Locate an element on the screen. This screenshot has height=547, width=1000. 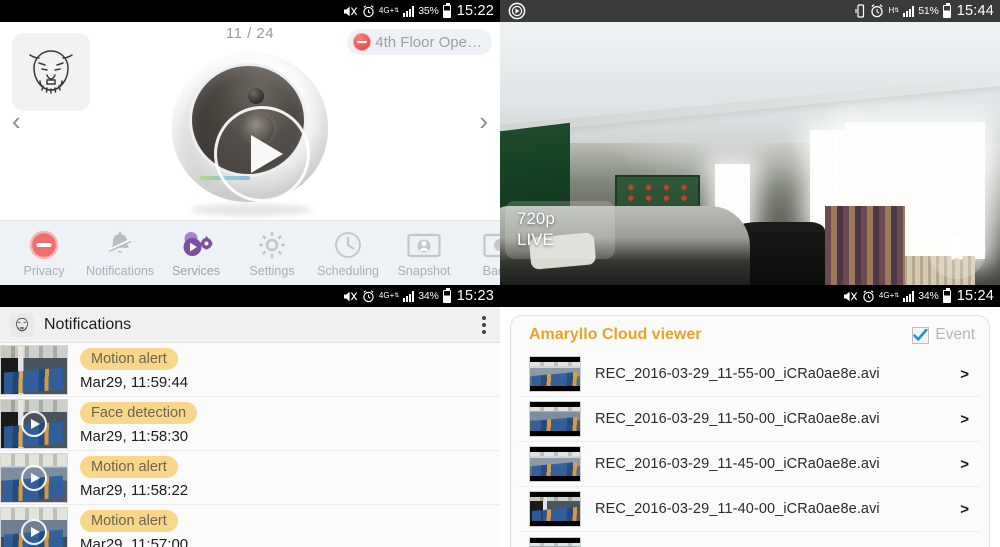
recording-filename: REC_2016-03-29_11-50-00_iCRa0ae8e.avi is located at coordinates (737, 419).